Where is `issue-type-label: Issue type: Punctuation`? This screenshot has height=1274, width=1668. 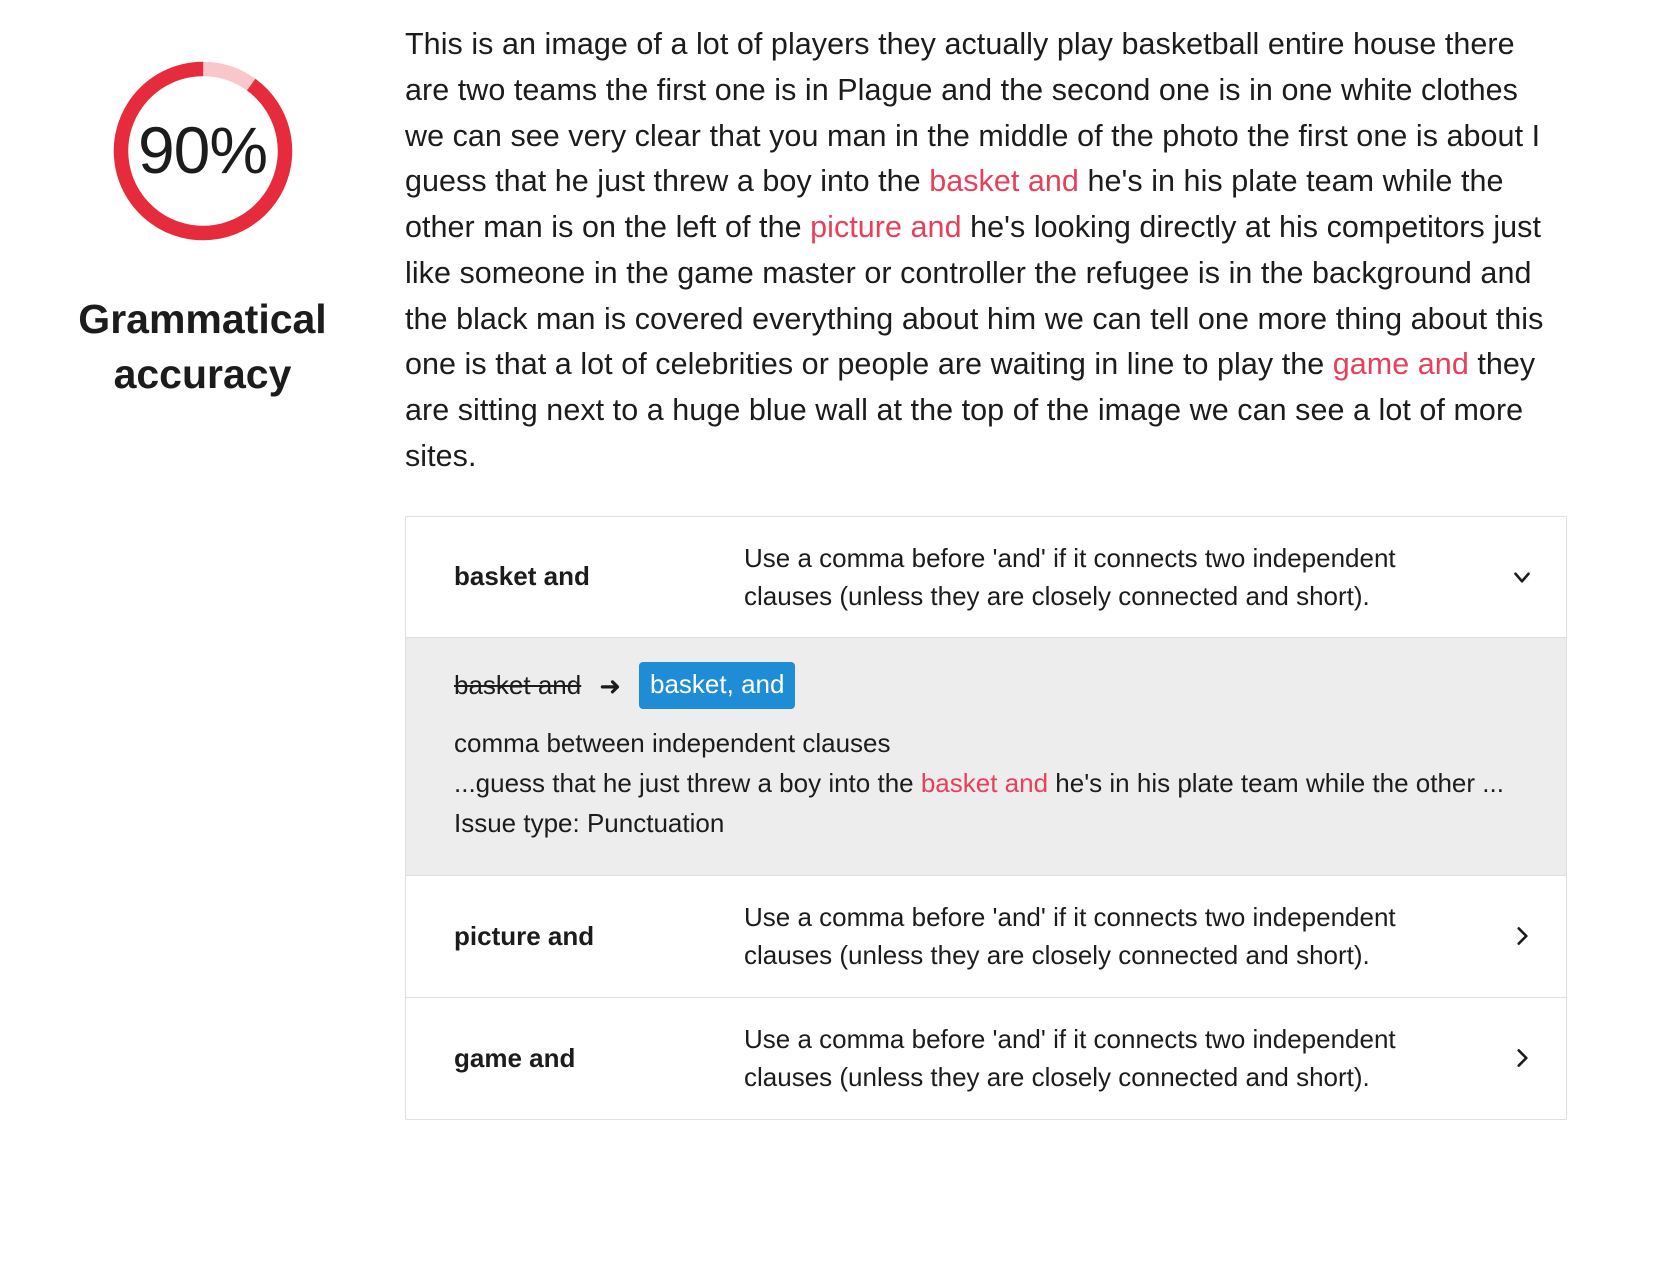 issue-type-label: Issue type: Punctuation is located at coordinates (589, 822).